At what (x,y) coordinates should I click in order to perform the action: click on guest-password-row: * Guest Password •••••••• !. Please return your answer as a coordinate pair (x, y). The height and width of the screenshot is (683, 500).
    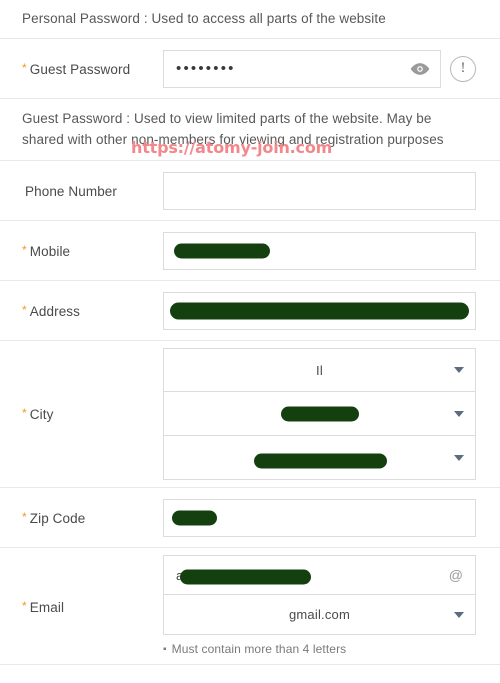
    Looking at the image, I should click on (250, 69).